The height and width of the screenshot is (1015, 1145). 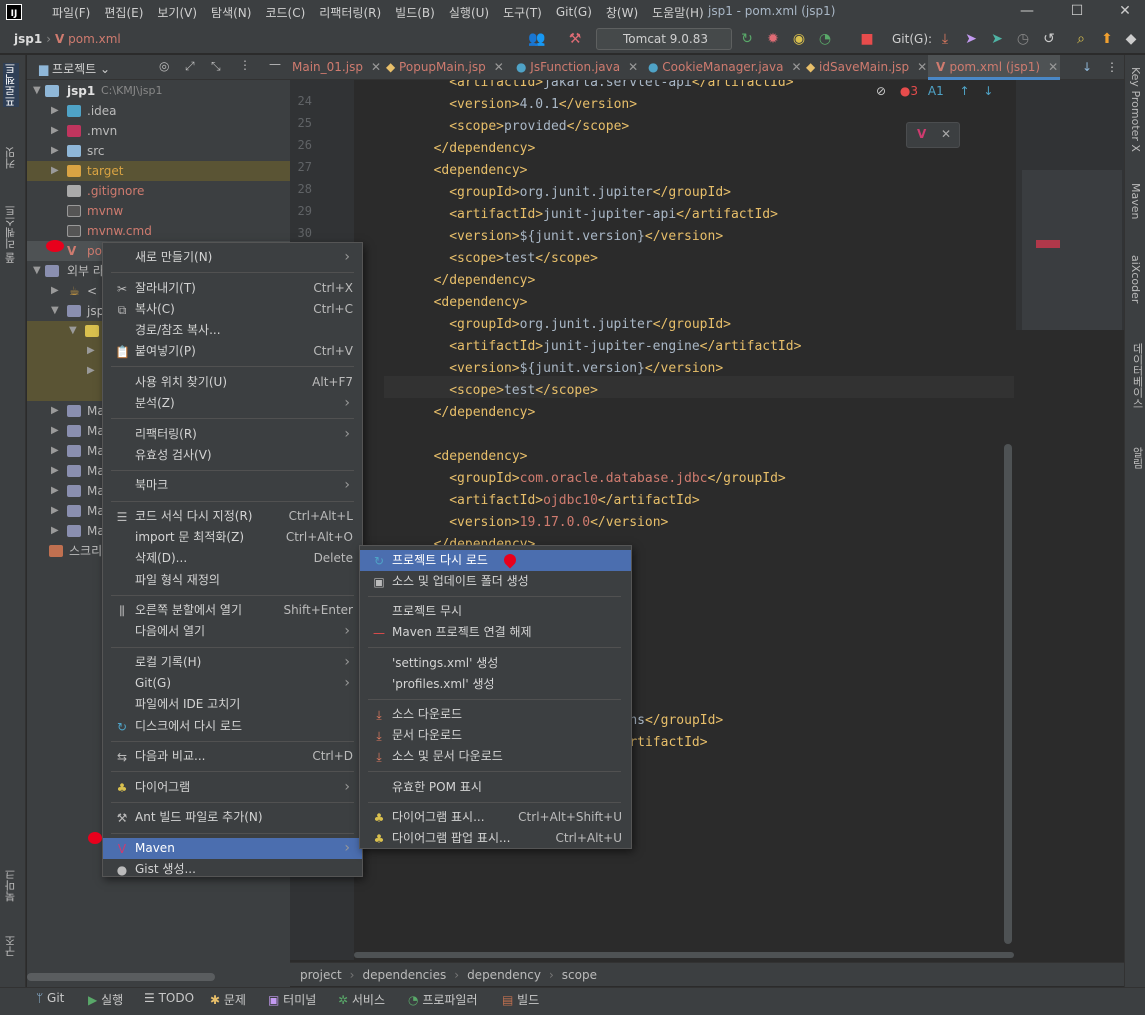 I want to click on tool-tab-structure: 구조, so click(x=11, y=946).